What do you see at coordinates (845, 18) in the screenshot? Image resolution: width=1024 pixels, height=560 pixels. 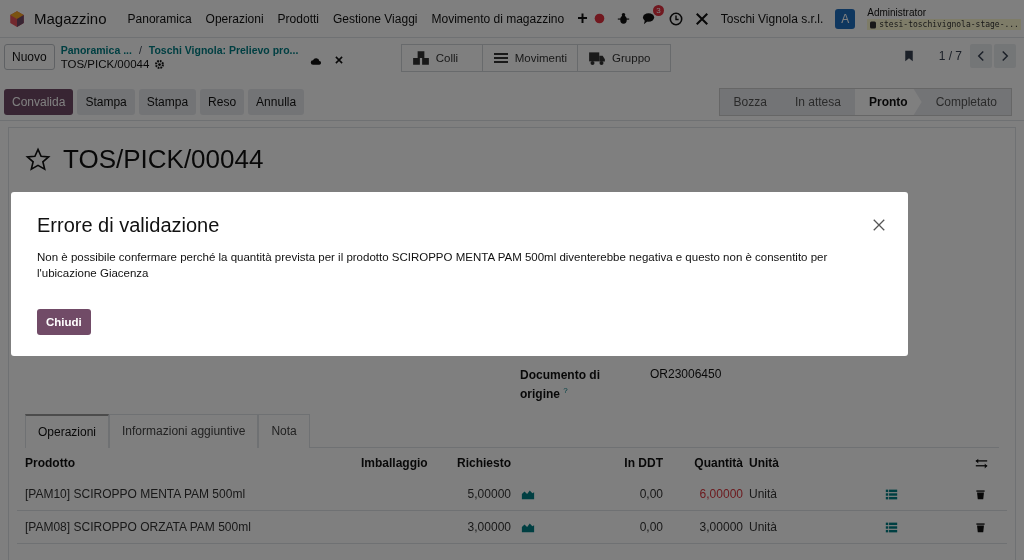 I see `user-avatar: A` at bounding box center [845, 18].